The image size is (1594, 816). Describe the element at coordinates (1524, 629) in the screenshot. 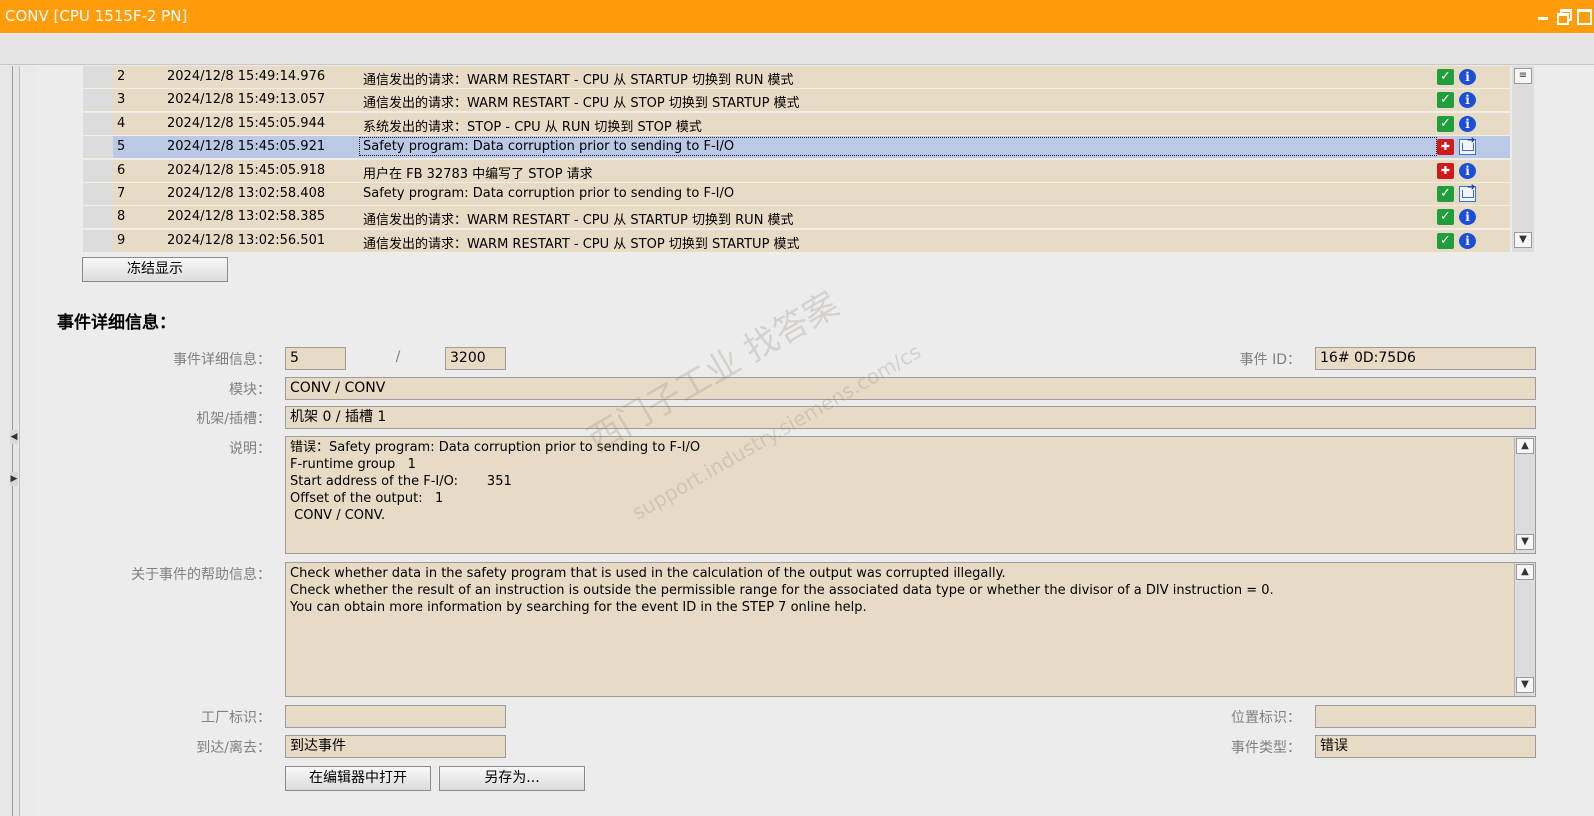

I see `help-scrollbar: ▲ ▼` at that location.